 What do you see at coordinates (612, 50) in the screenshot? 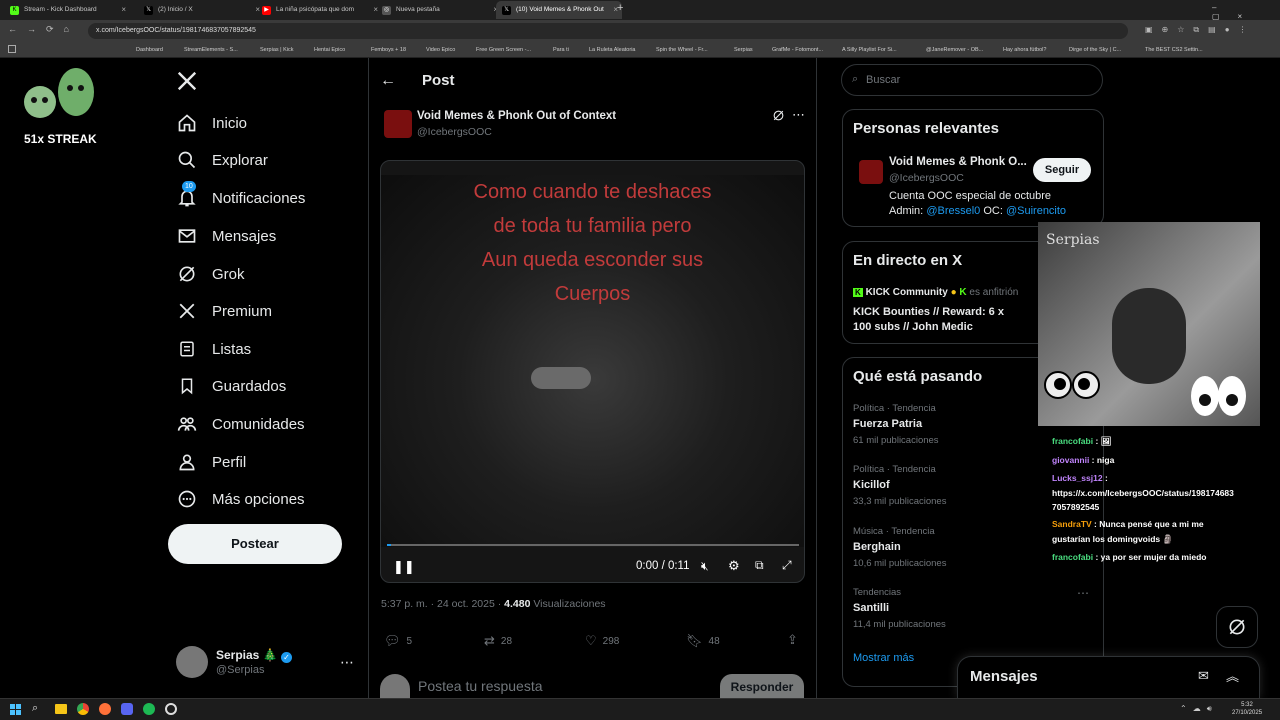
I see `bookmark: La Ruleta Aleatoria` at bounding box center [612, 50].